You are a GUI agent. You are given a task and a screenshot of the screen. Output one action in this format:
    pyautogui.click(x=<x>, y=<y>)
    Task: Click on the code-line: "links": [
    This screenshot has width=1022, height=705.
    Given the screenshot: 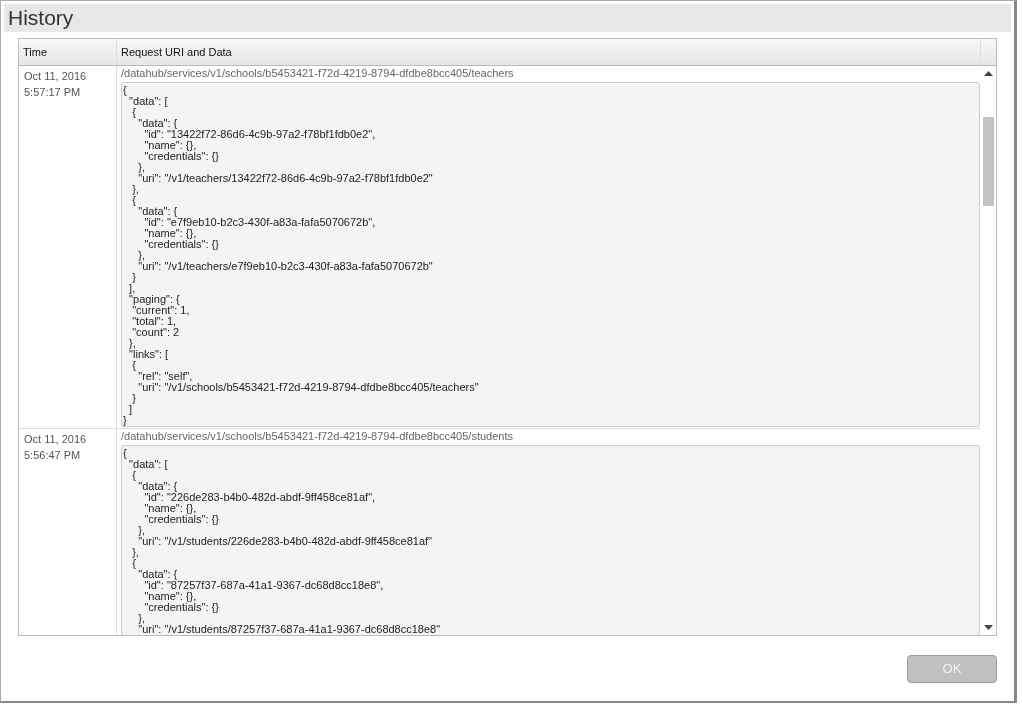 What is the action you would take?
    pyautogui.click(x=148, y=354)
    